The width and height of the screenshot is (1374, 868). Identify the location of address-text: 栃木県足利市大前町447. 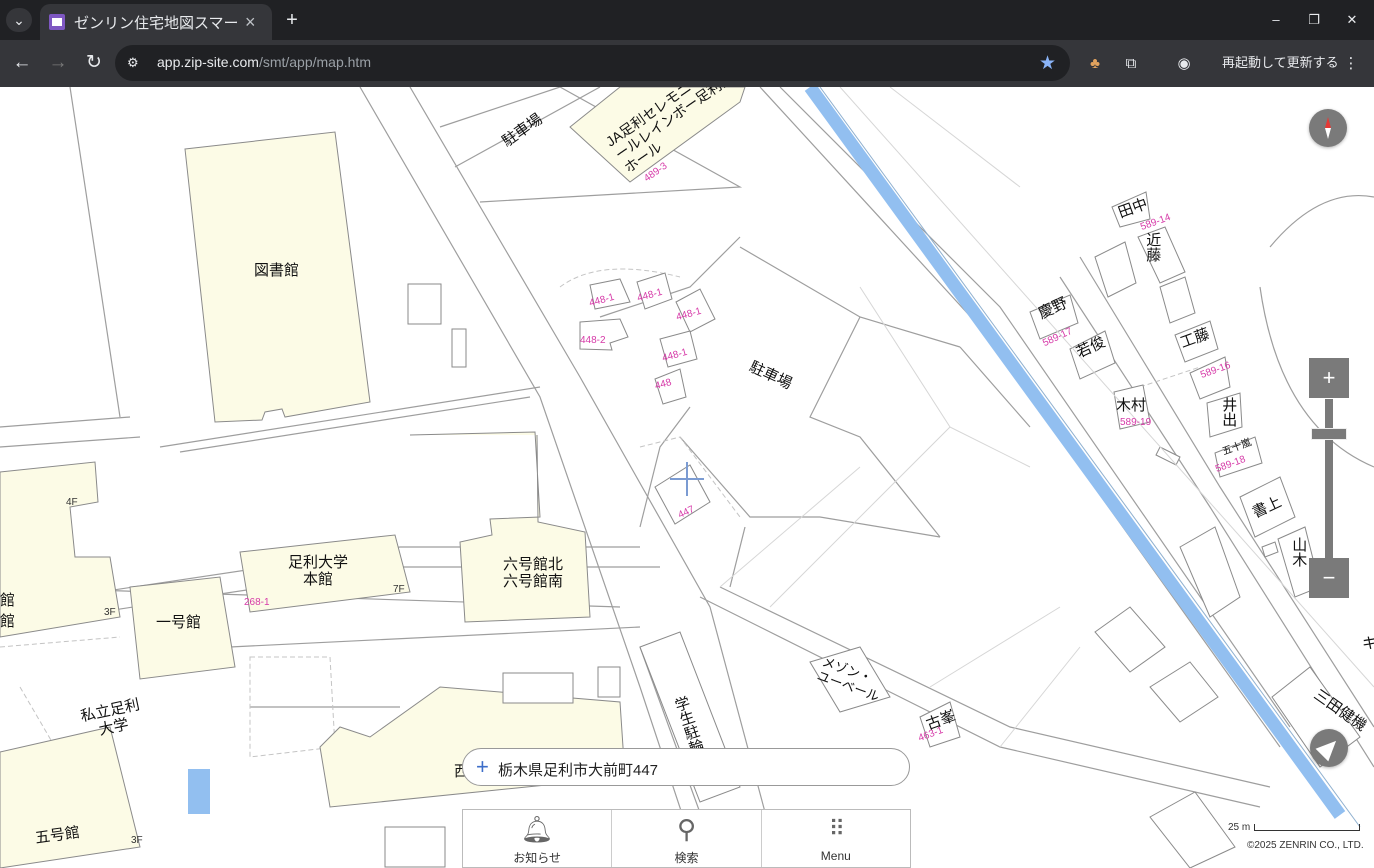
(578, 770).